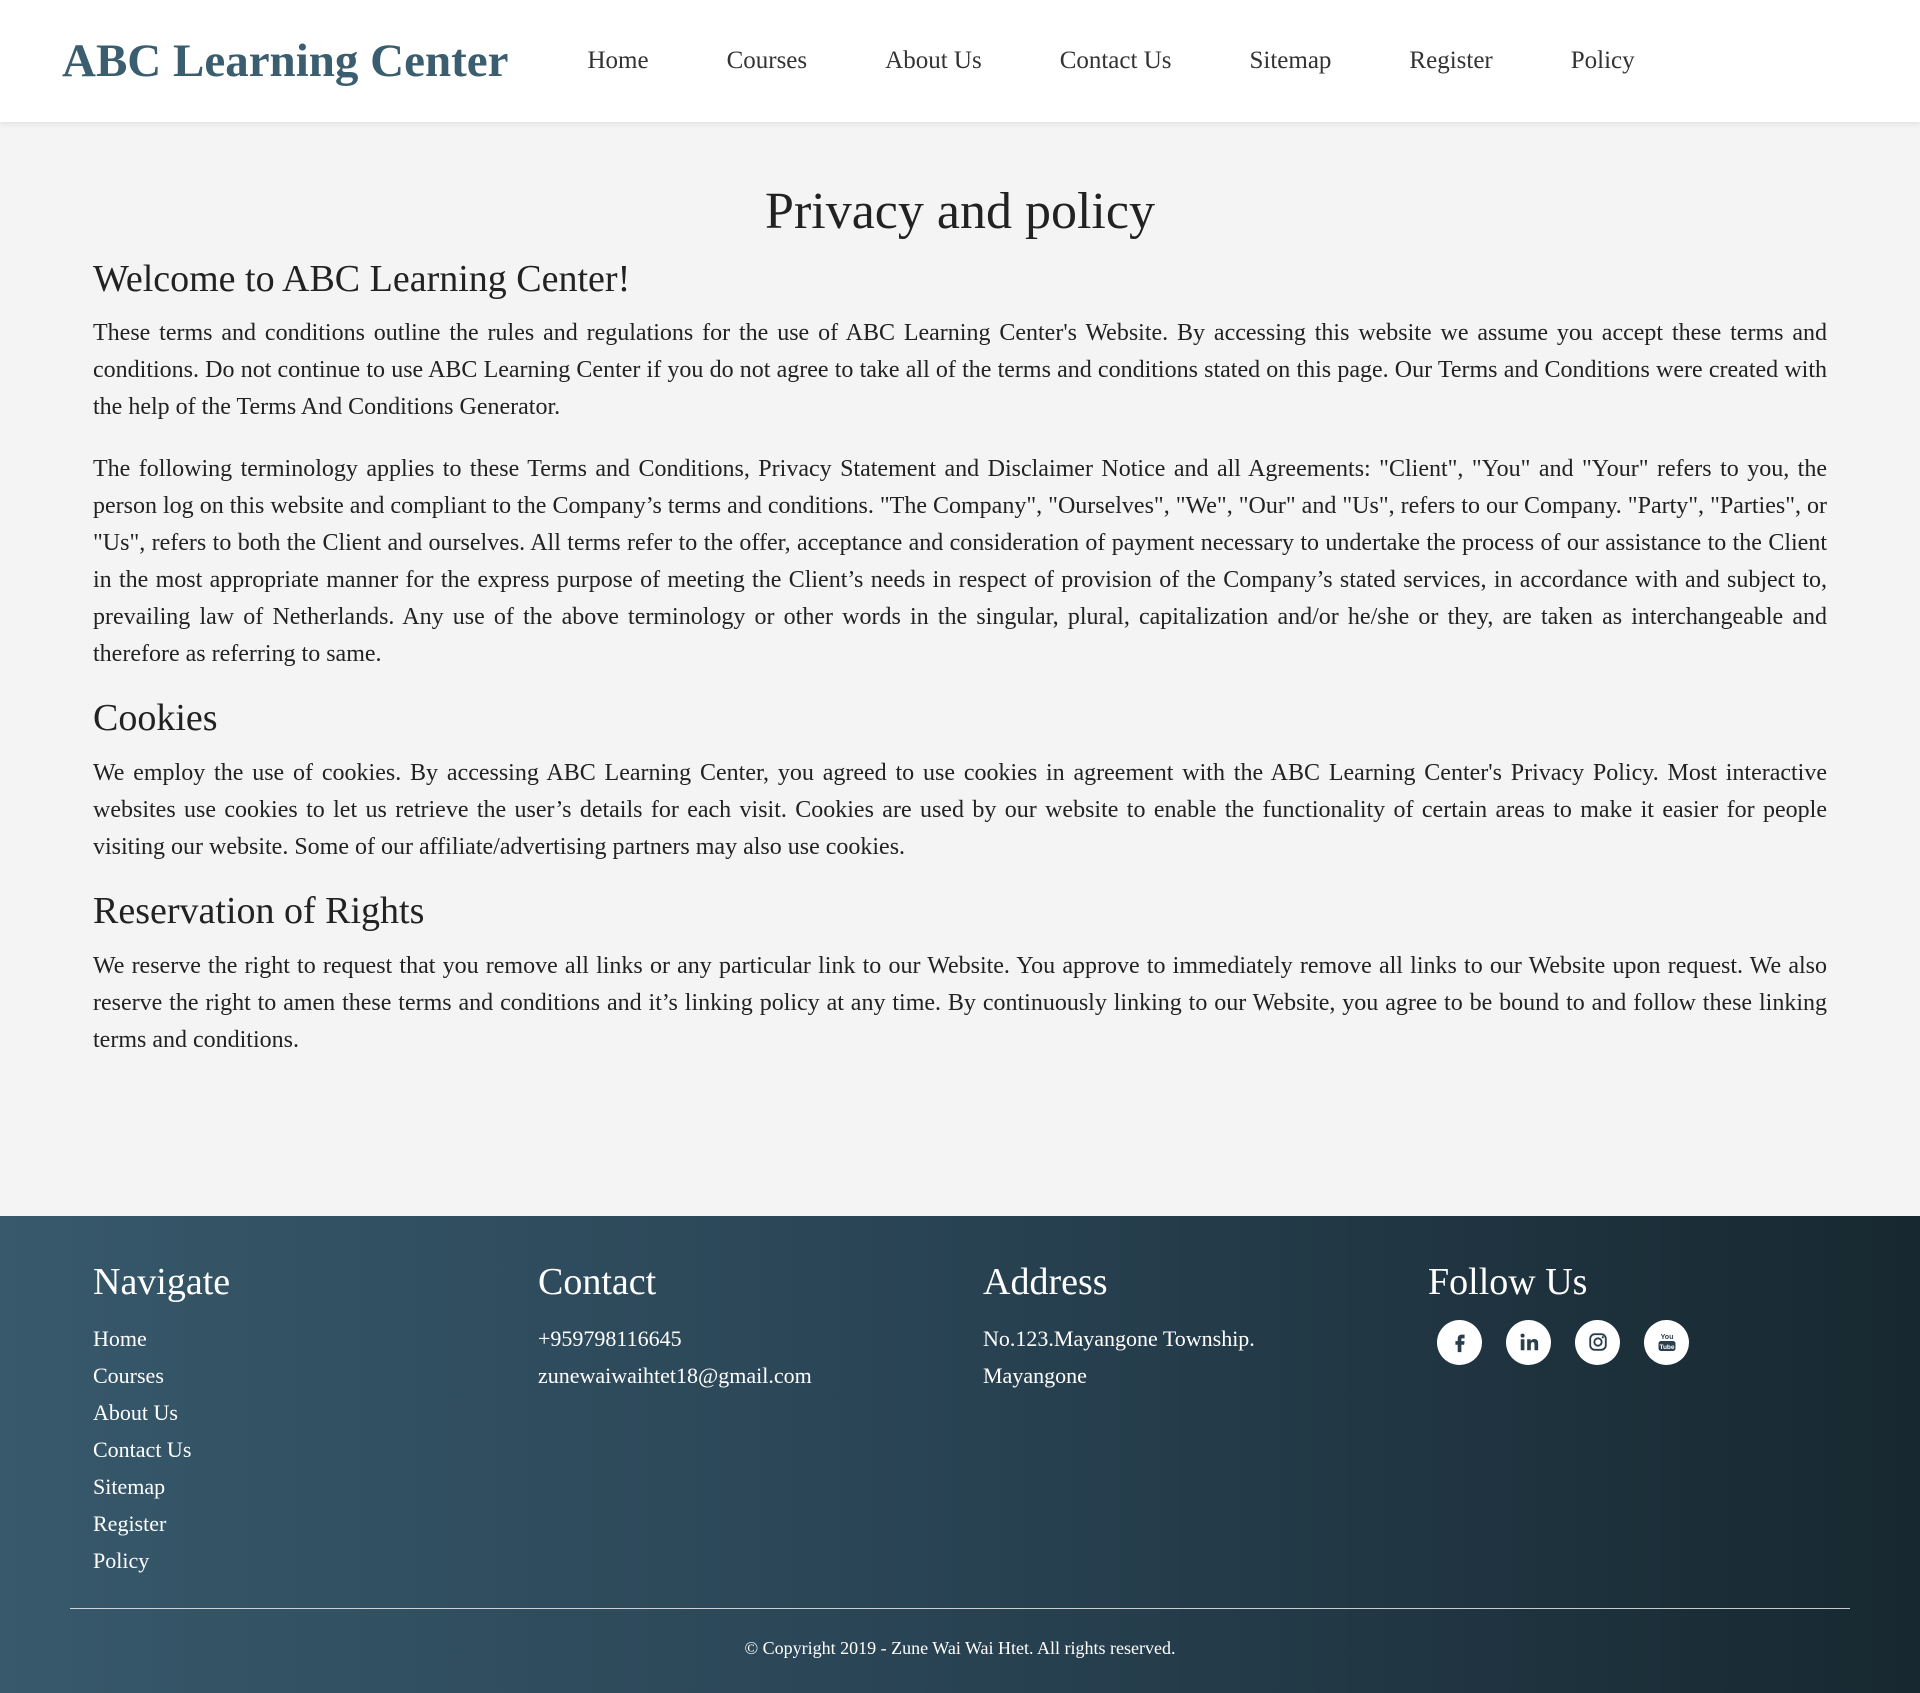 This screenshot has height=1693, width=1920. What do you see at coordinates (1119, 1338) in the screenshot?
I see `address-line-1: No.123.Mayangone Township.` at bounding box center [1119, 1338].